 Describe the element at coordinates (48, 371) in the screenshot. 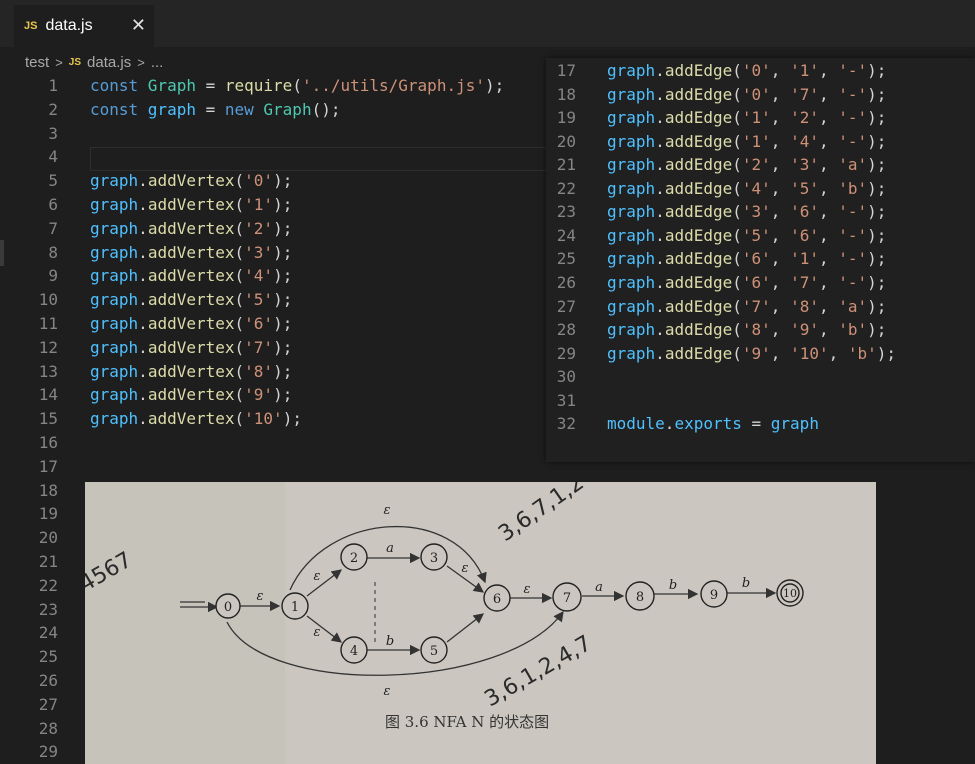

I see `line-number: 13` at that location.